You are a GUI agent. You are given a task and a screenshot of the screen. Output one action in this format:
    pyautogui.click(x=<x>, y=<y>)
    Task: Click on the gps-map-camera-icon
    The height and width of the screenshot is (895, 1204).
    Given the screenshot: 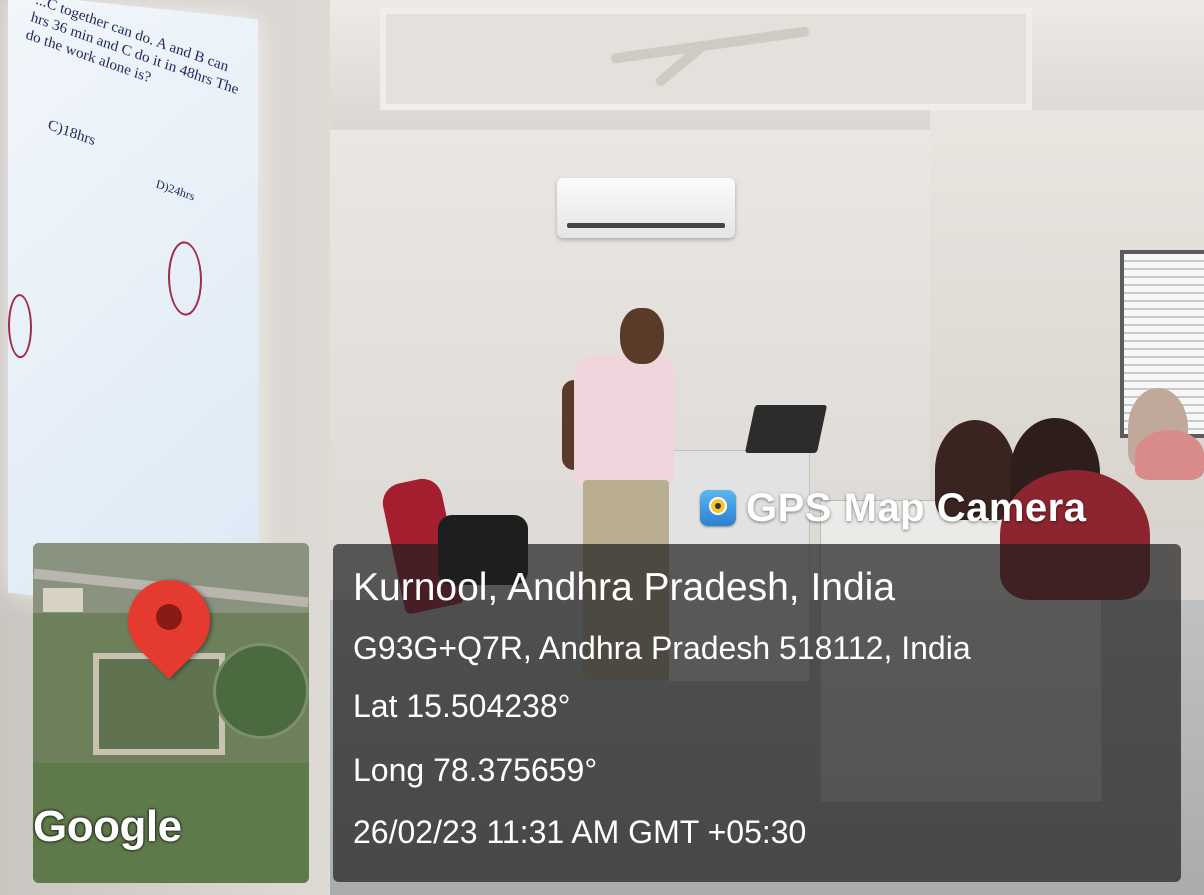 What is the action you would take?
    pyautogui.click(x=718, y=508)
    